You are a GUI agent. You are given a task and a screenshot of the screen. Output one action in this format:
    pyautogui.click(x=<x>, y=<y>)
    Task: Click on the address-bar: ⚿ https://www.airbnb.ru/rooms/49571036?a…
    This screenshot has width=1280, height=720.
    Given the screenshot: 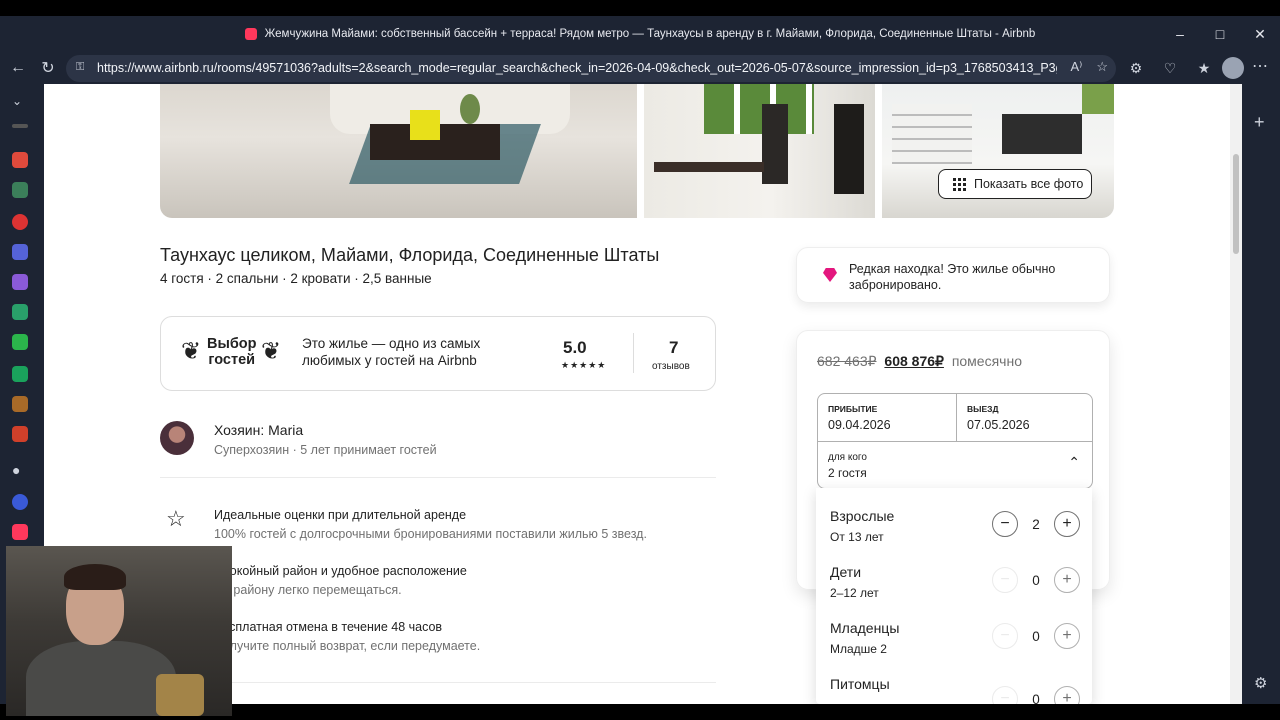 What is the action you would take?
    pyautogui.click(x=591, y=68)
    